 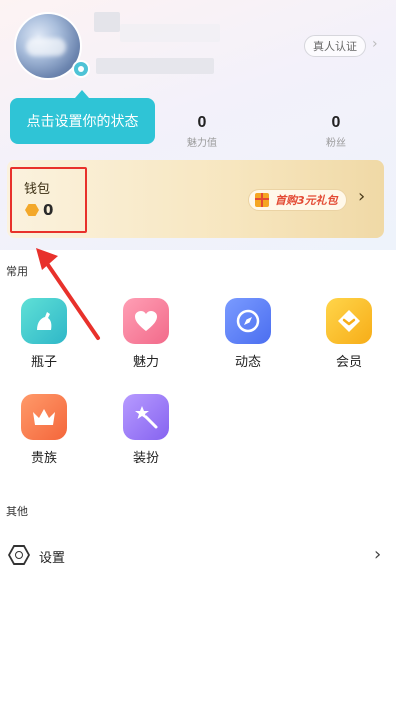 I want to click on feature-member: 会员, so click(x=349, y=334).